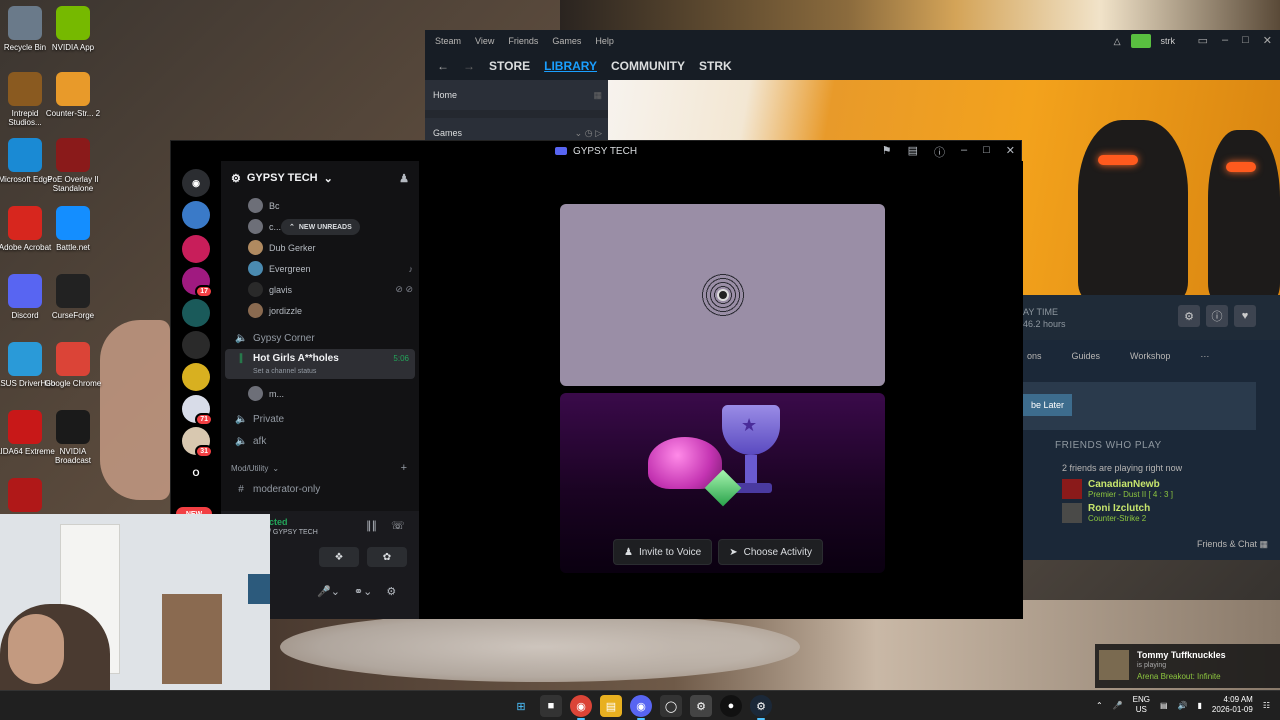 This screenshot has width=1280, height=720. I want to click on nav-library: LIBRARY, so click(570, 66).